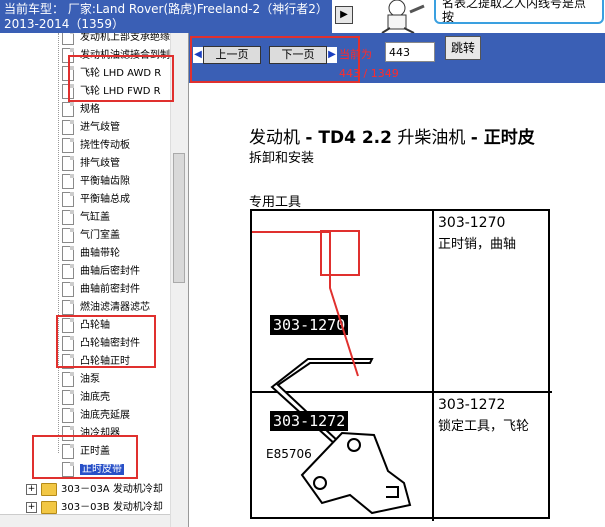  Describe the element at coordinates (90, 379) in the screenshot. I see `tree-item-label: 油泵` at that location.